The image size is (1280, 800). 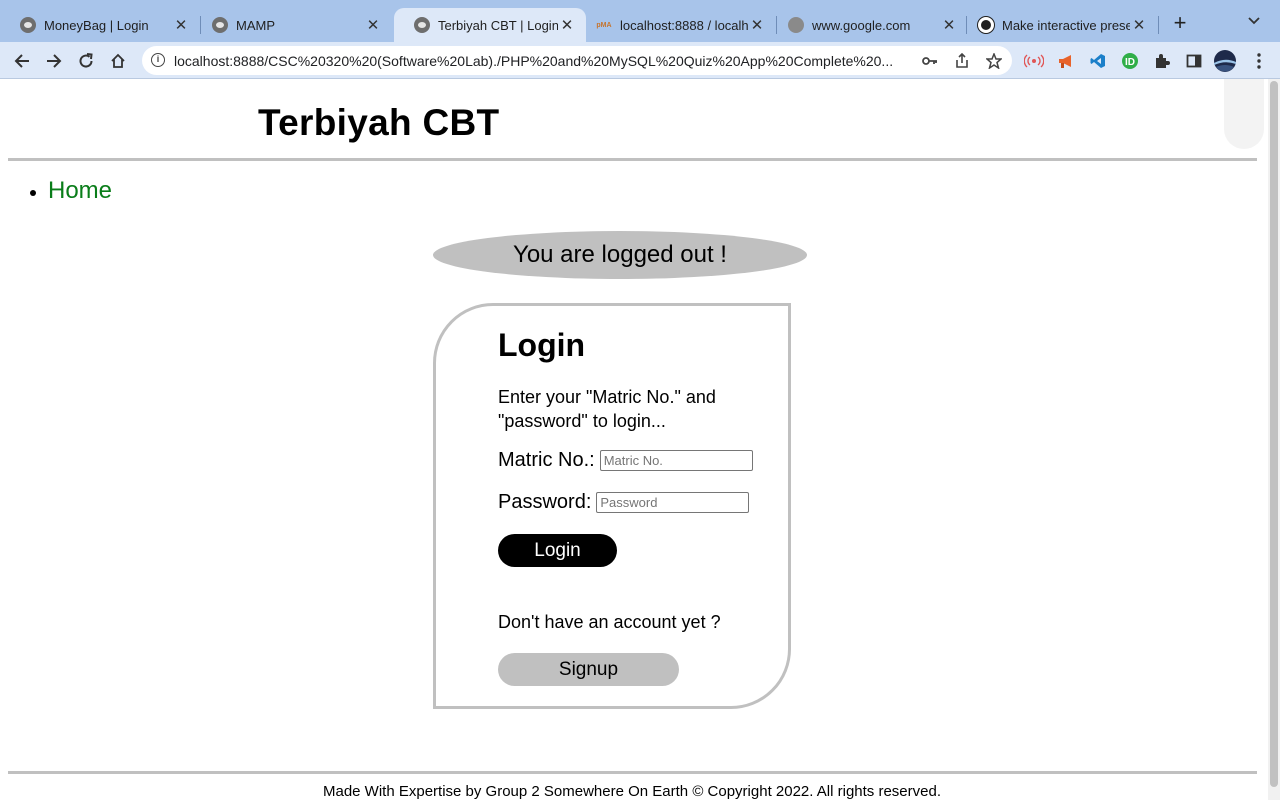 I want to click on logout-message: You are logged out !, so click(x=620, y=255).